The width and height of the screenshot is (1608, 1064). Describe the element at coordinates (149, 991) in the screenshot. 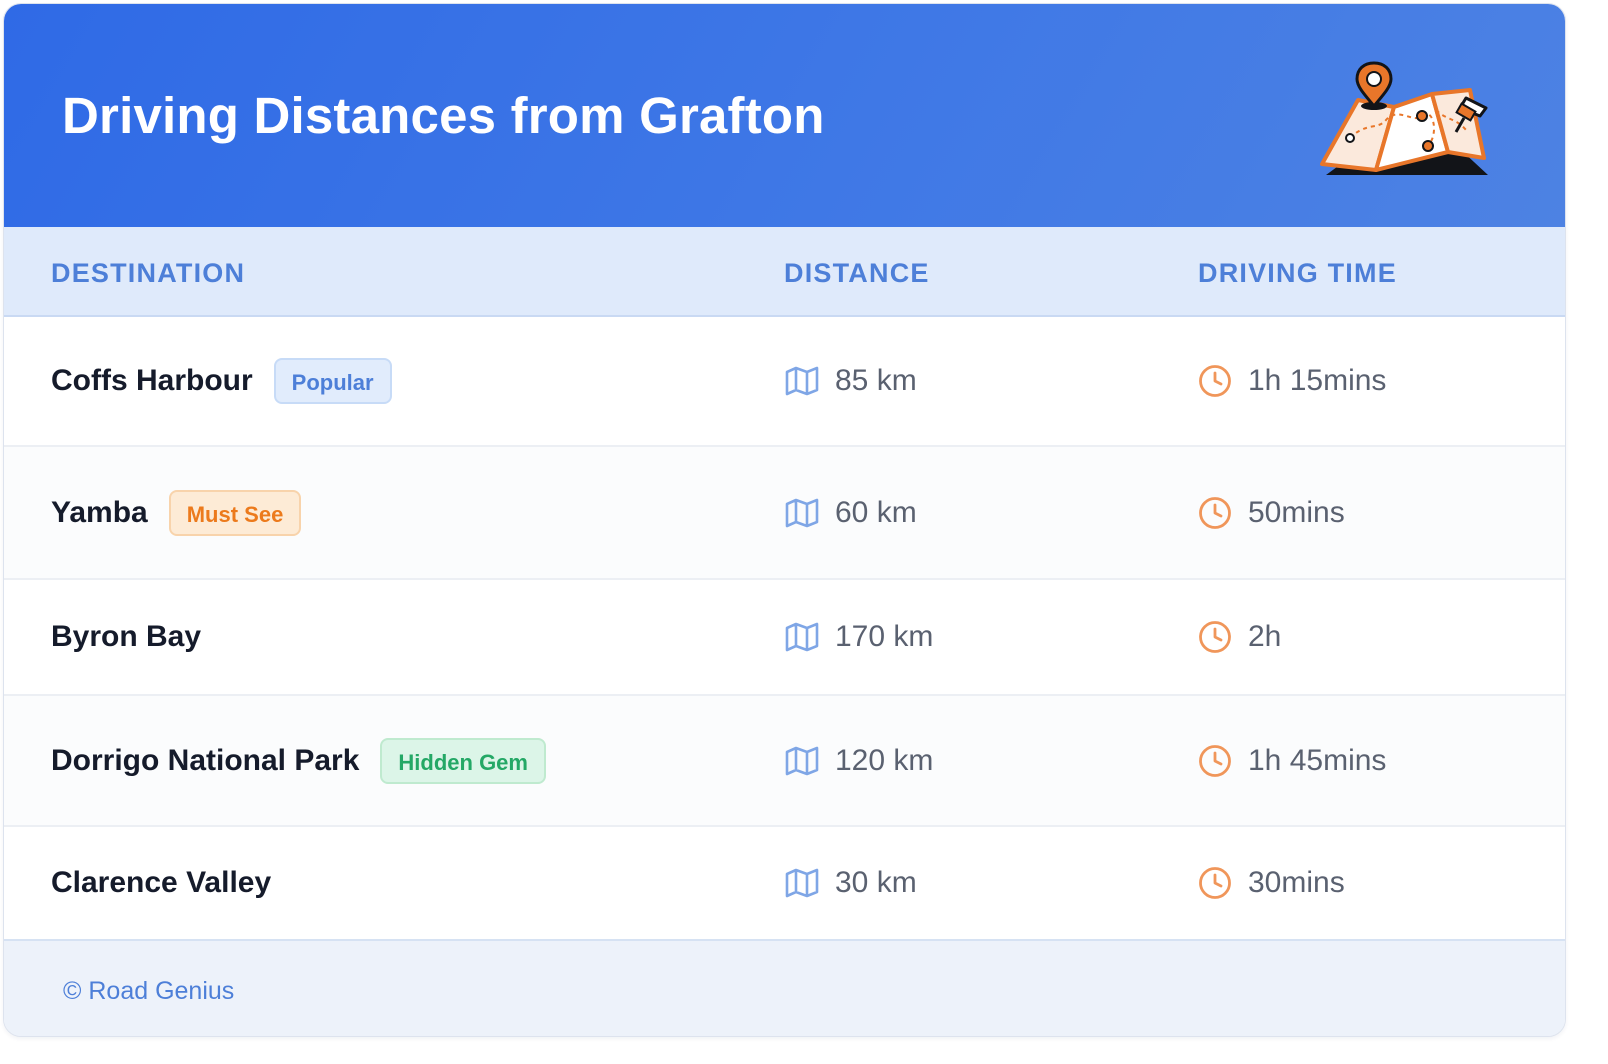

I see `copyright-text: © Road Genius` at that location.